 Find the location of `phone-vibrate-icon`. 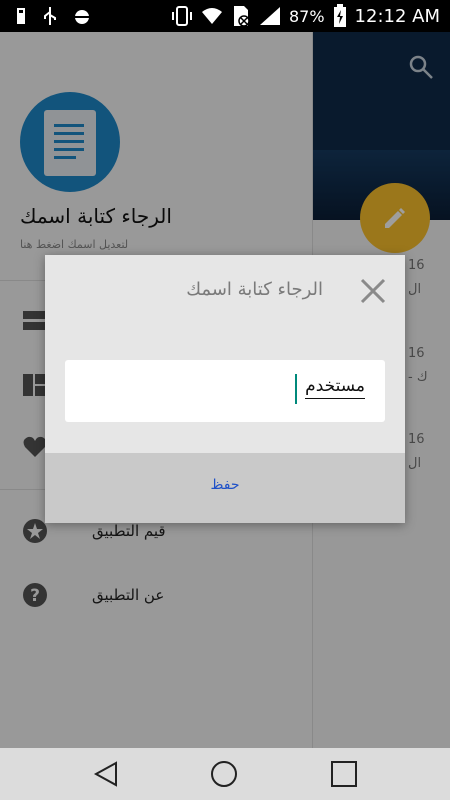

phone-vibrate-icon is located at coordinates (181, 16).